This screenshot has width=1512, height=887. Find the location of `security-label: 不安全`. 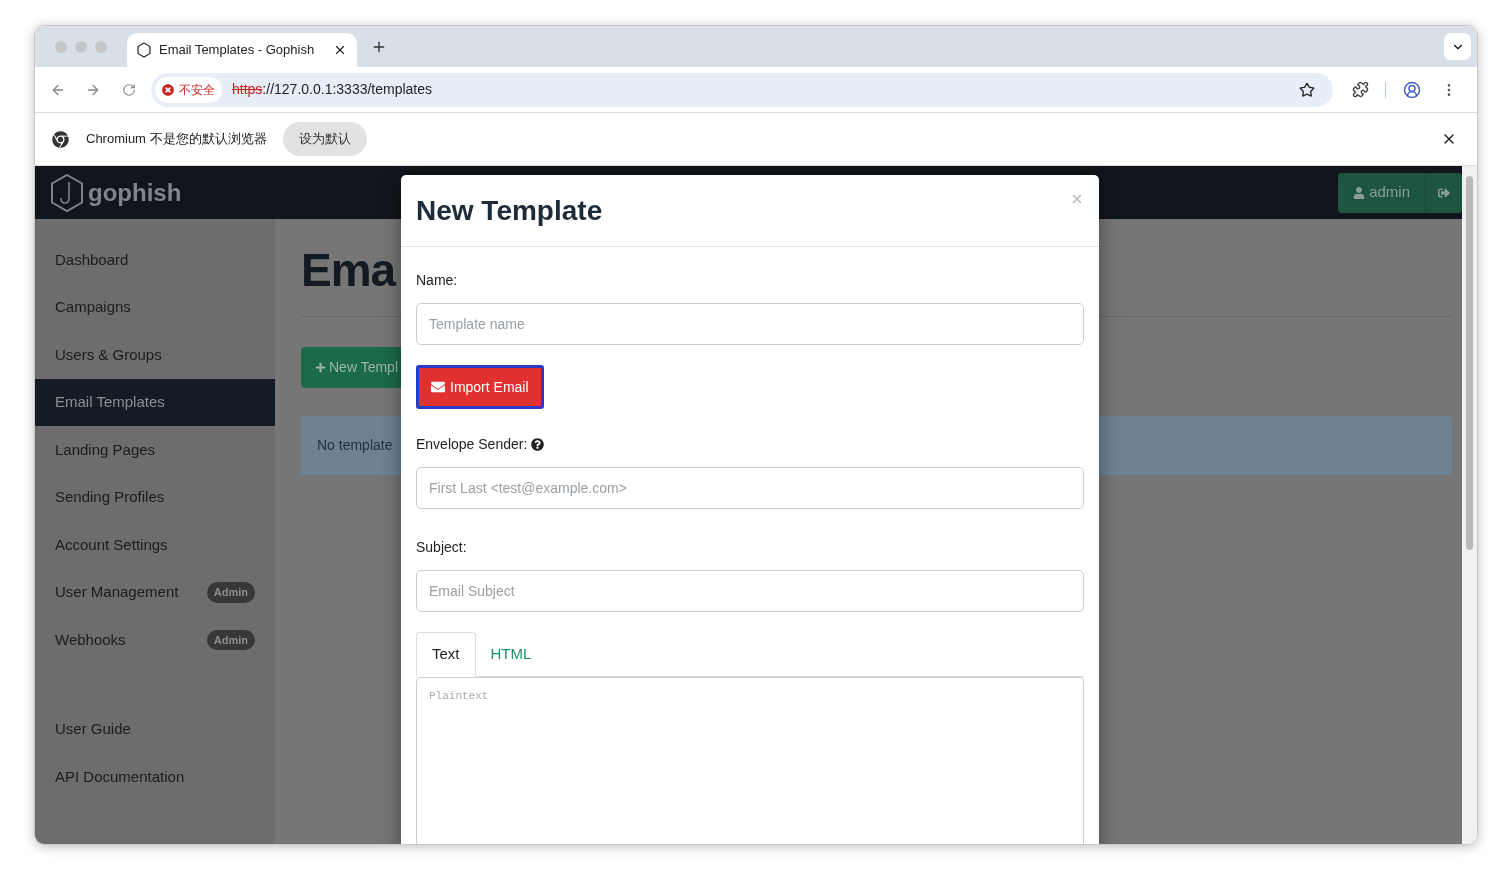

security-label: 不安全 is located at coordinates (197, 90).